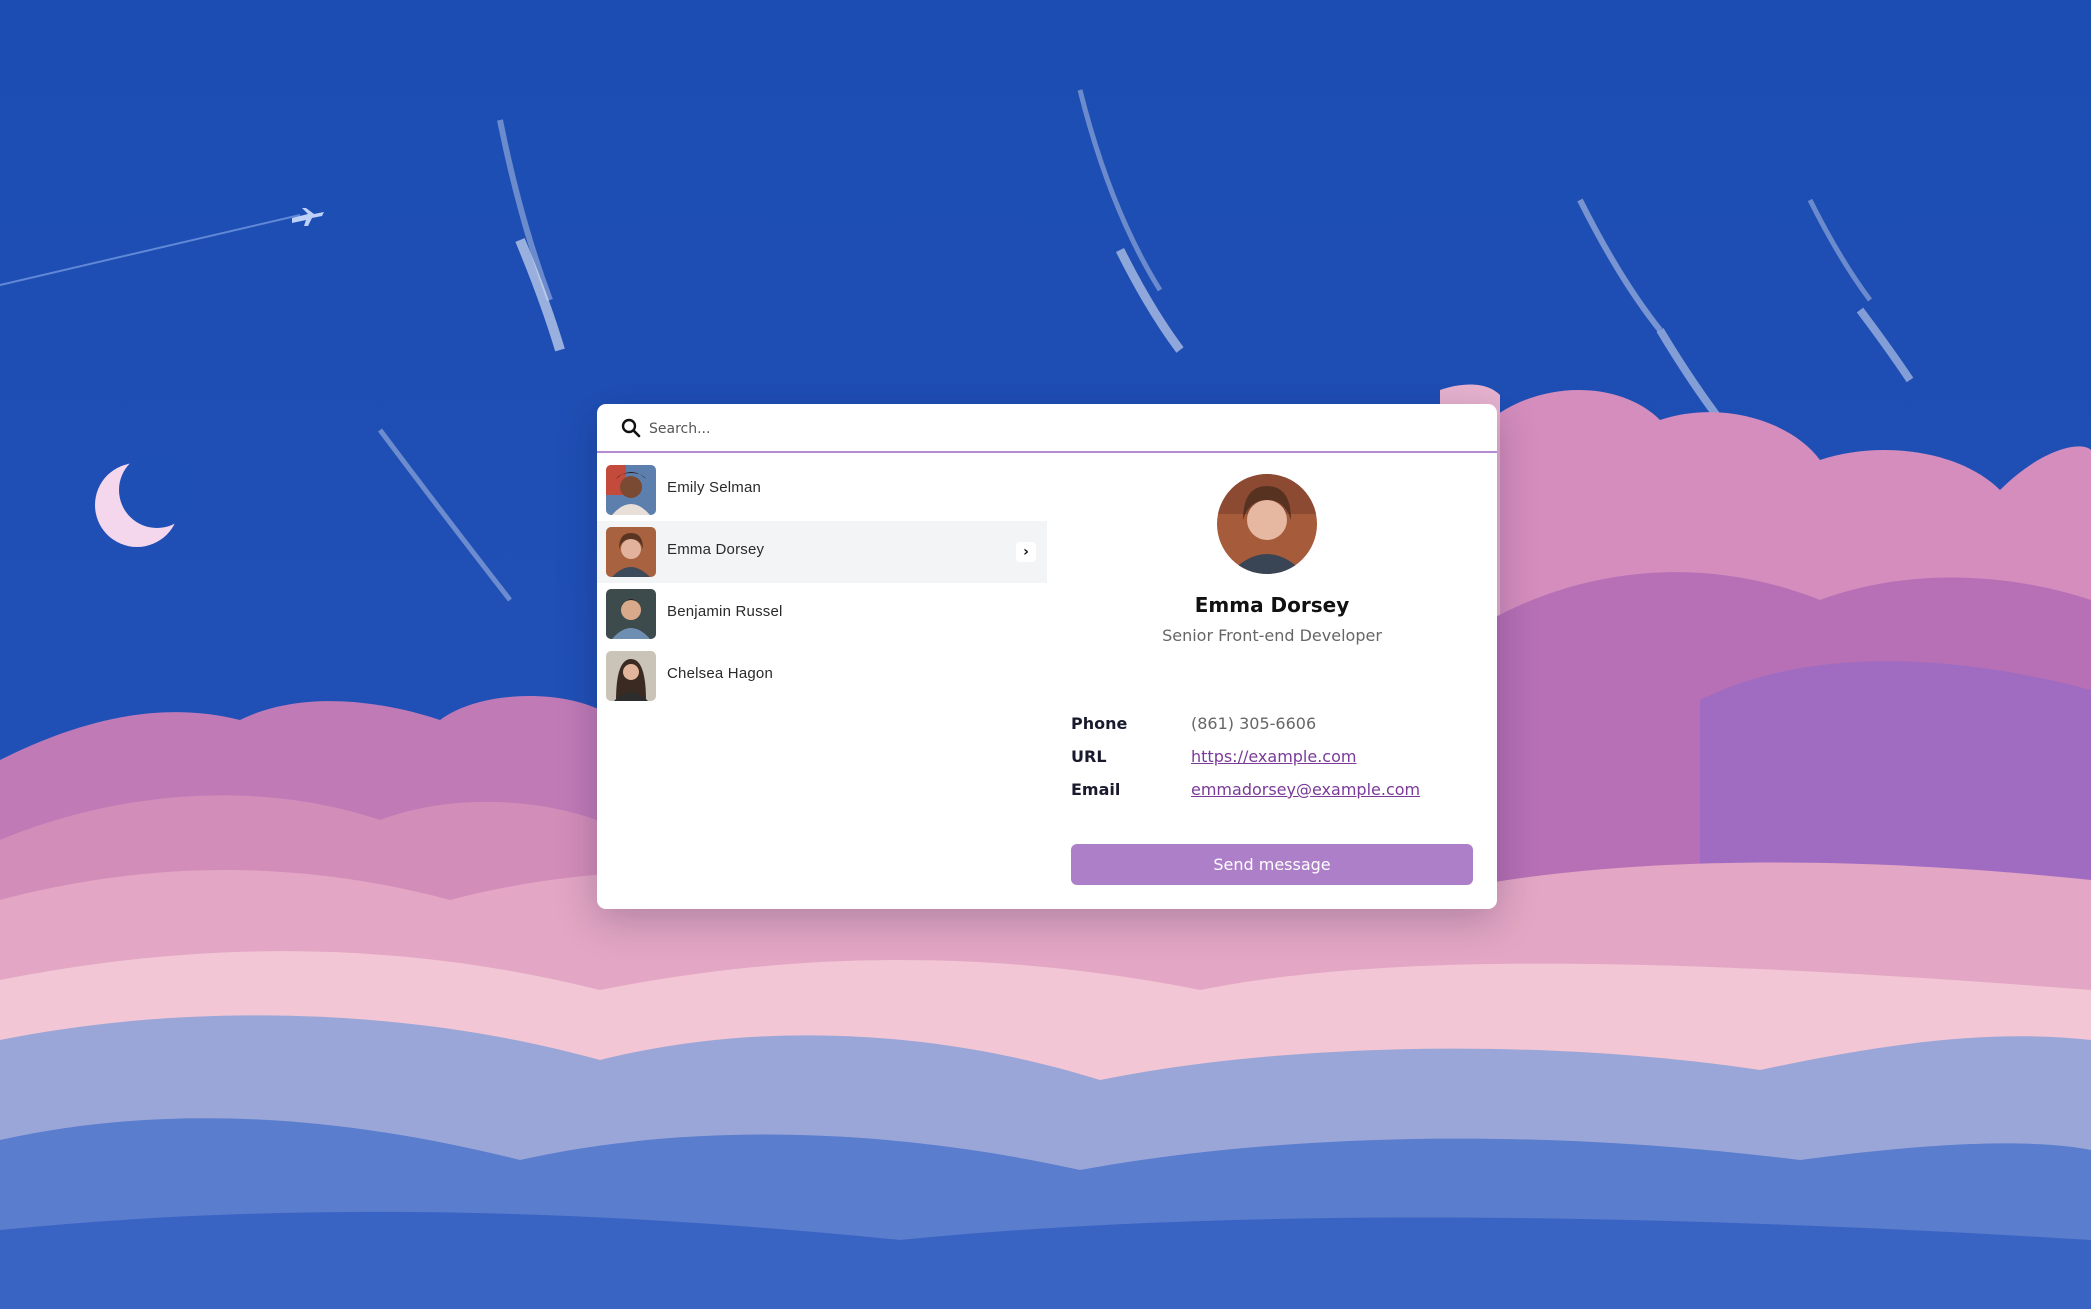 This screenshot has width=2091, height=1309. I want to click on contact-row-benjamin-russel: Benjamin Russel, so click(822, 614).